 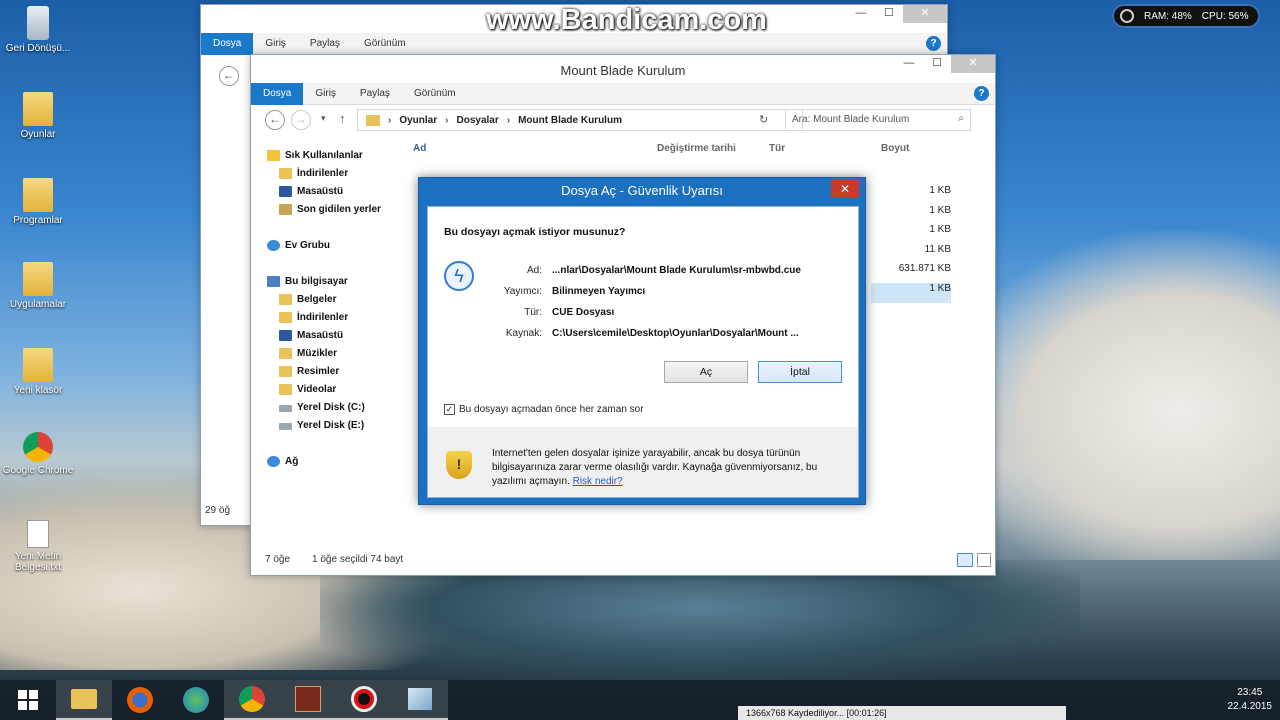 What do you see at coordinates (84, 700) in the screenshot?
I see `taskbar-explorer` at bounding box center [84, 700].